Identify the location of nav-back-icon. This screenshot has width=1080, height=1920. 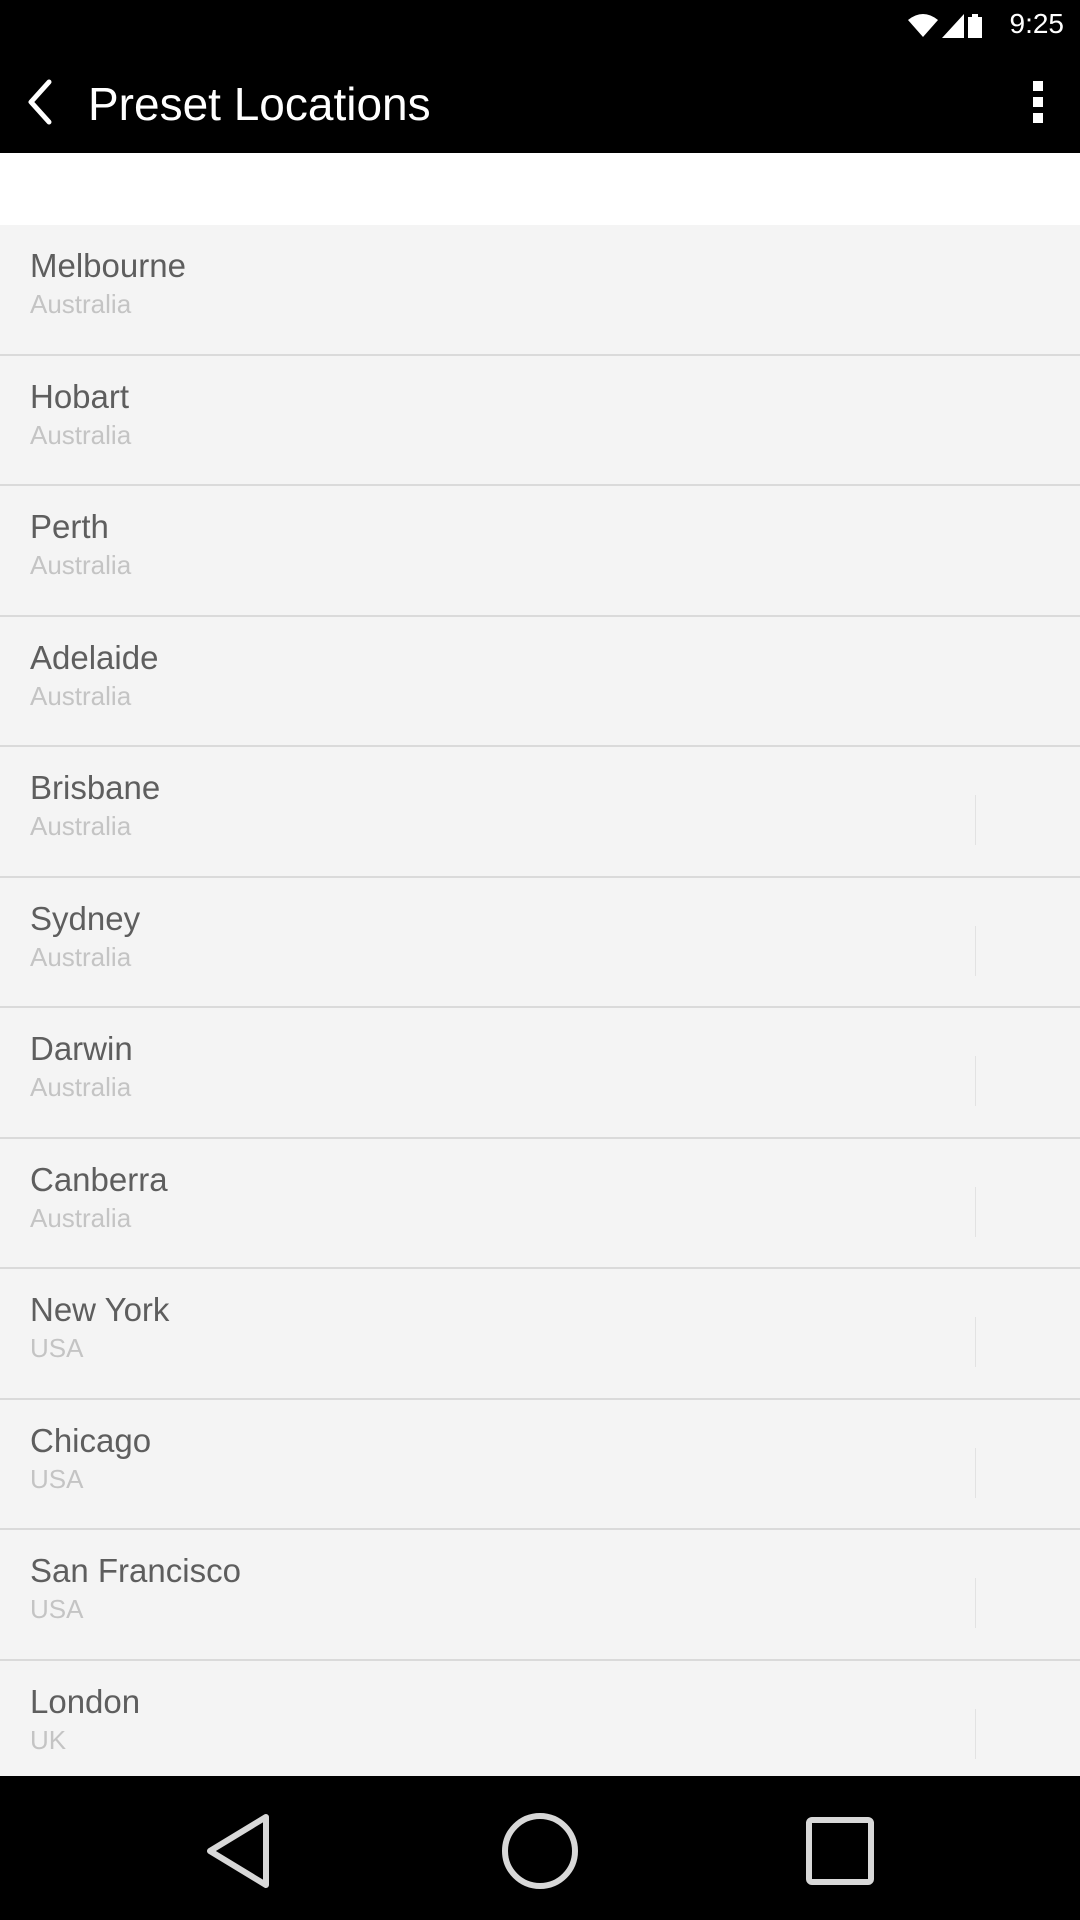
(238, 1851).